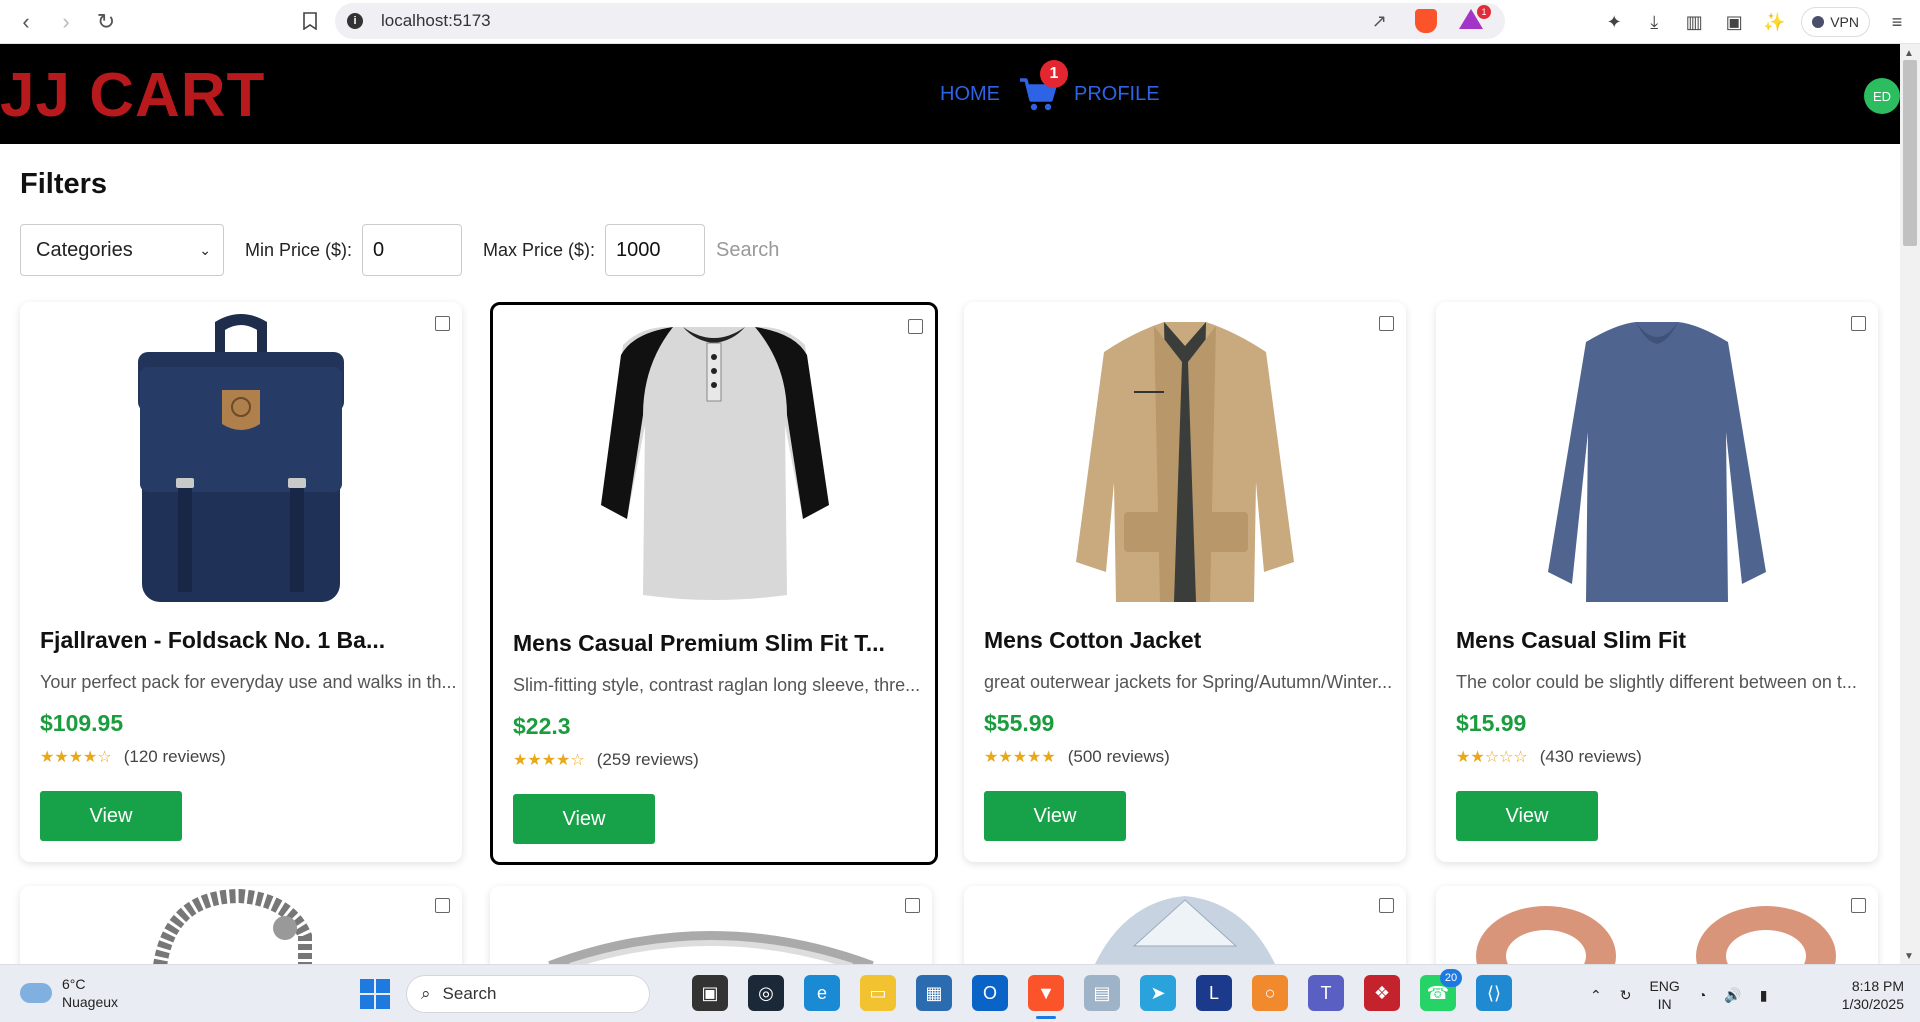  Describe the element at coordinates (878, 993) in the screenshot. I see `file-explorer-icon: ▭` at that location.